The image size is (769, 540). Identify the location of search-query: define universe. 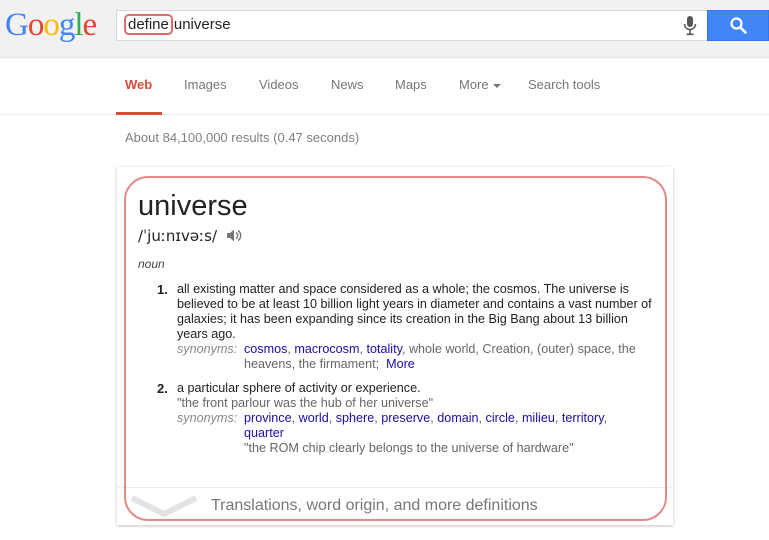
(177, 24).